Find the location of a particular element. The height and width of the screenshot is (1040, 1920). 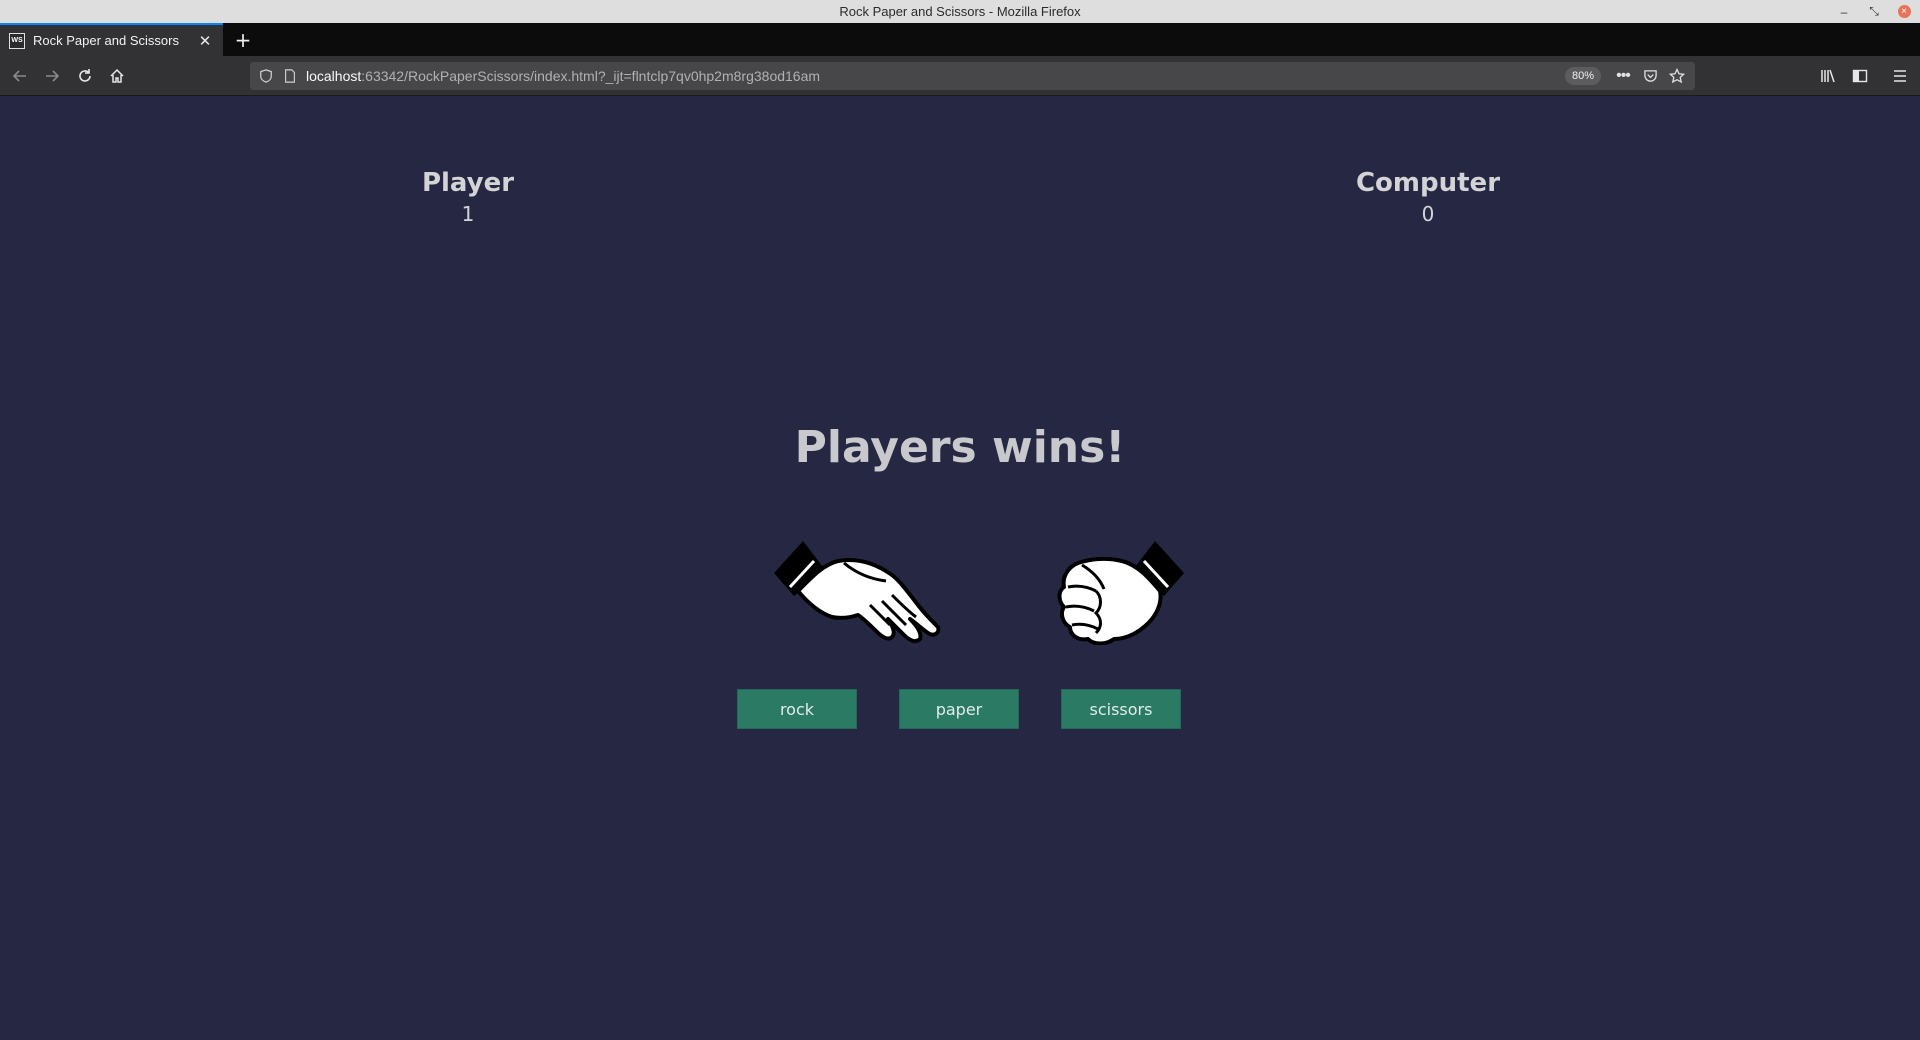

computer-score-panel: Computer 0 is located at coordinates (1428, 197).